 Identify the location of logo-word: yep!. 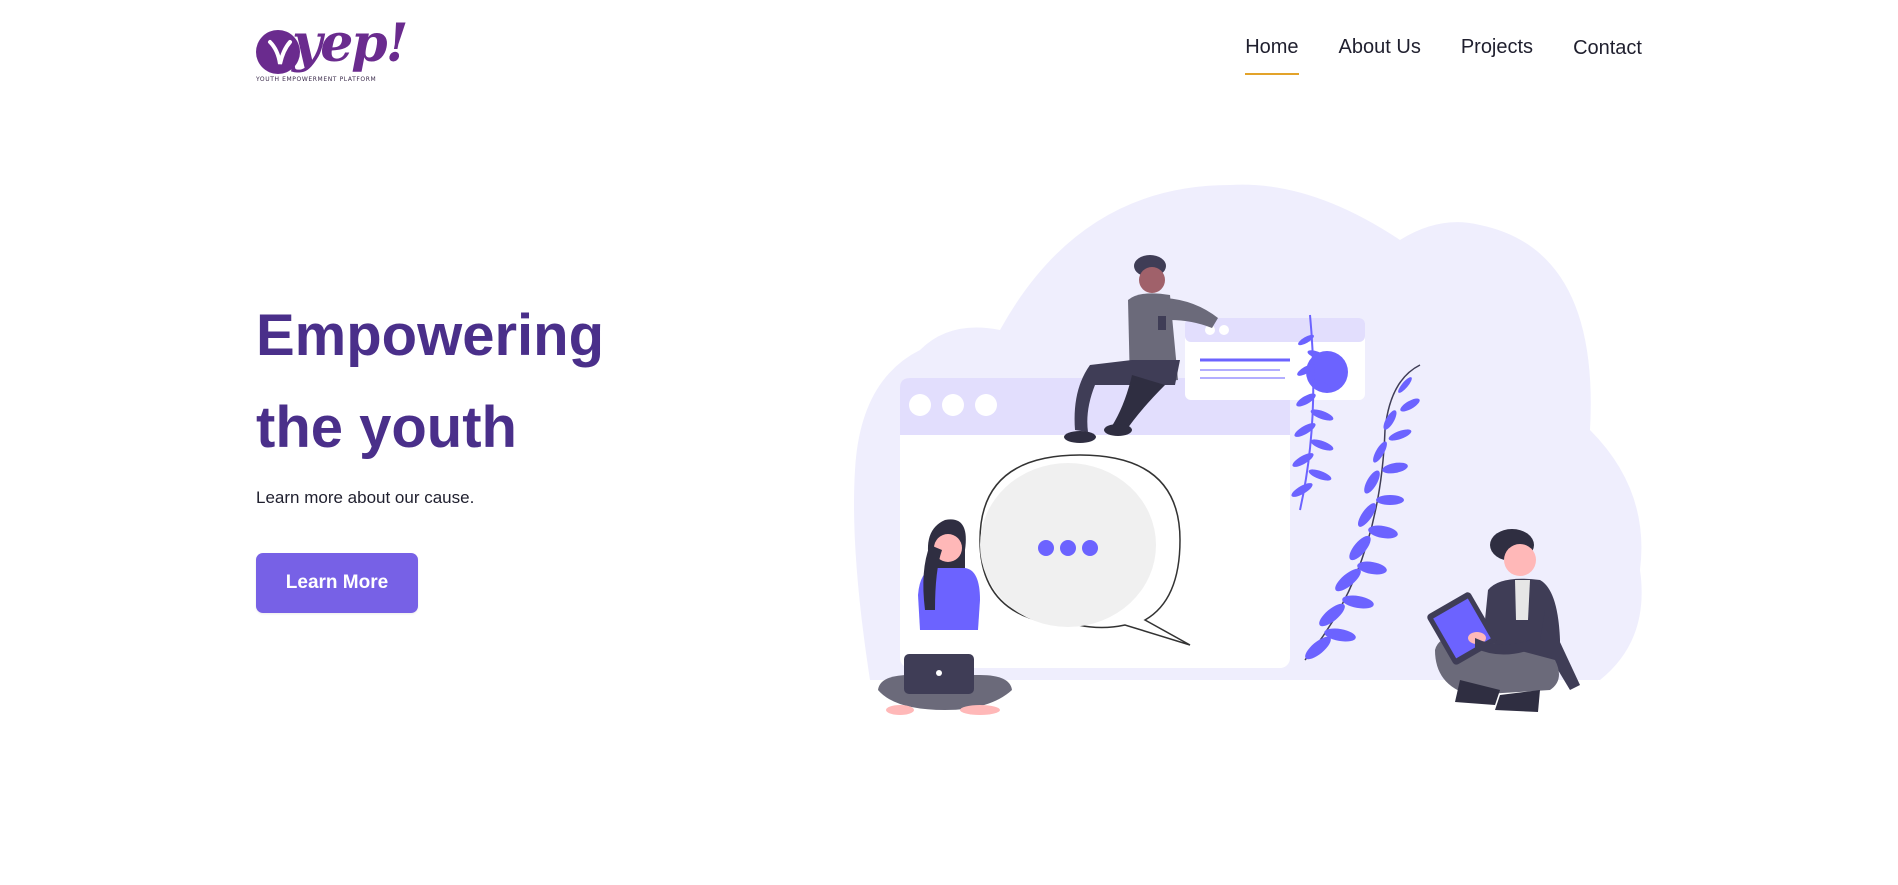
(350, 43).